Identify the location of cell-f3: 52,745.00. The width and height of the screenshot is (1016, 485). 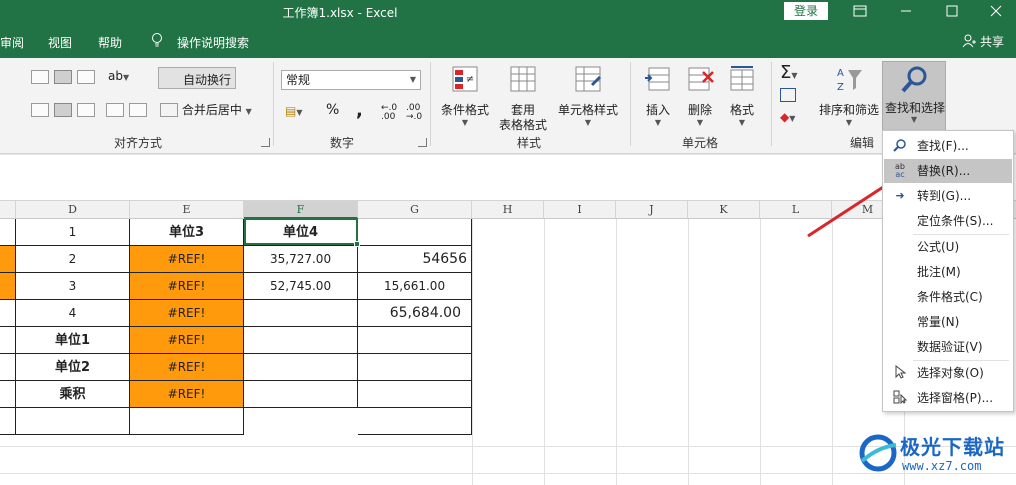
(301, 286).